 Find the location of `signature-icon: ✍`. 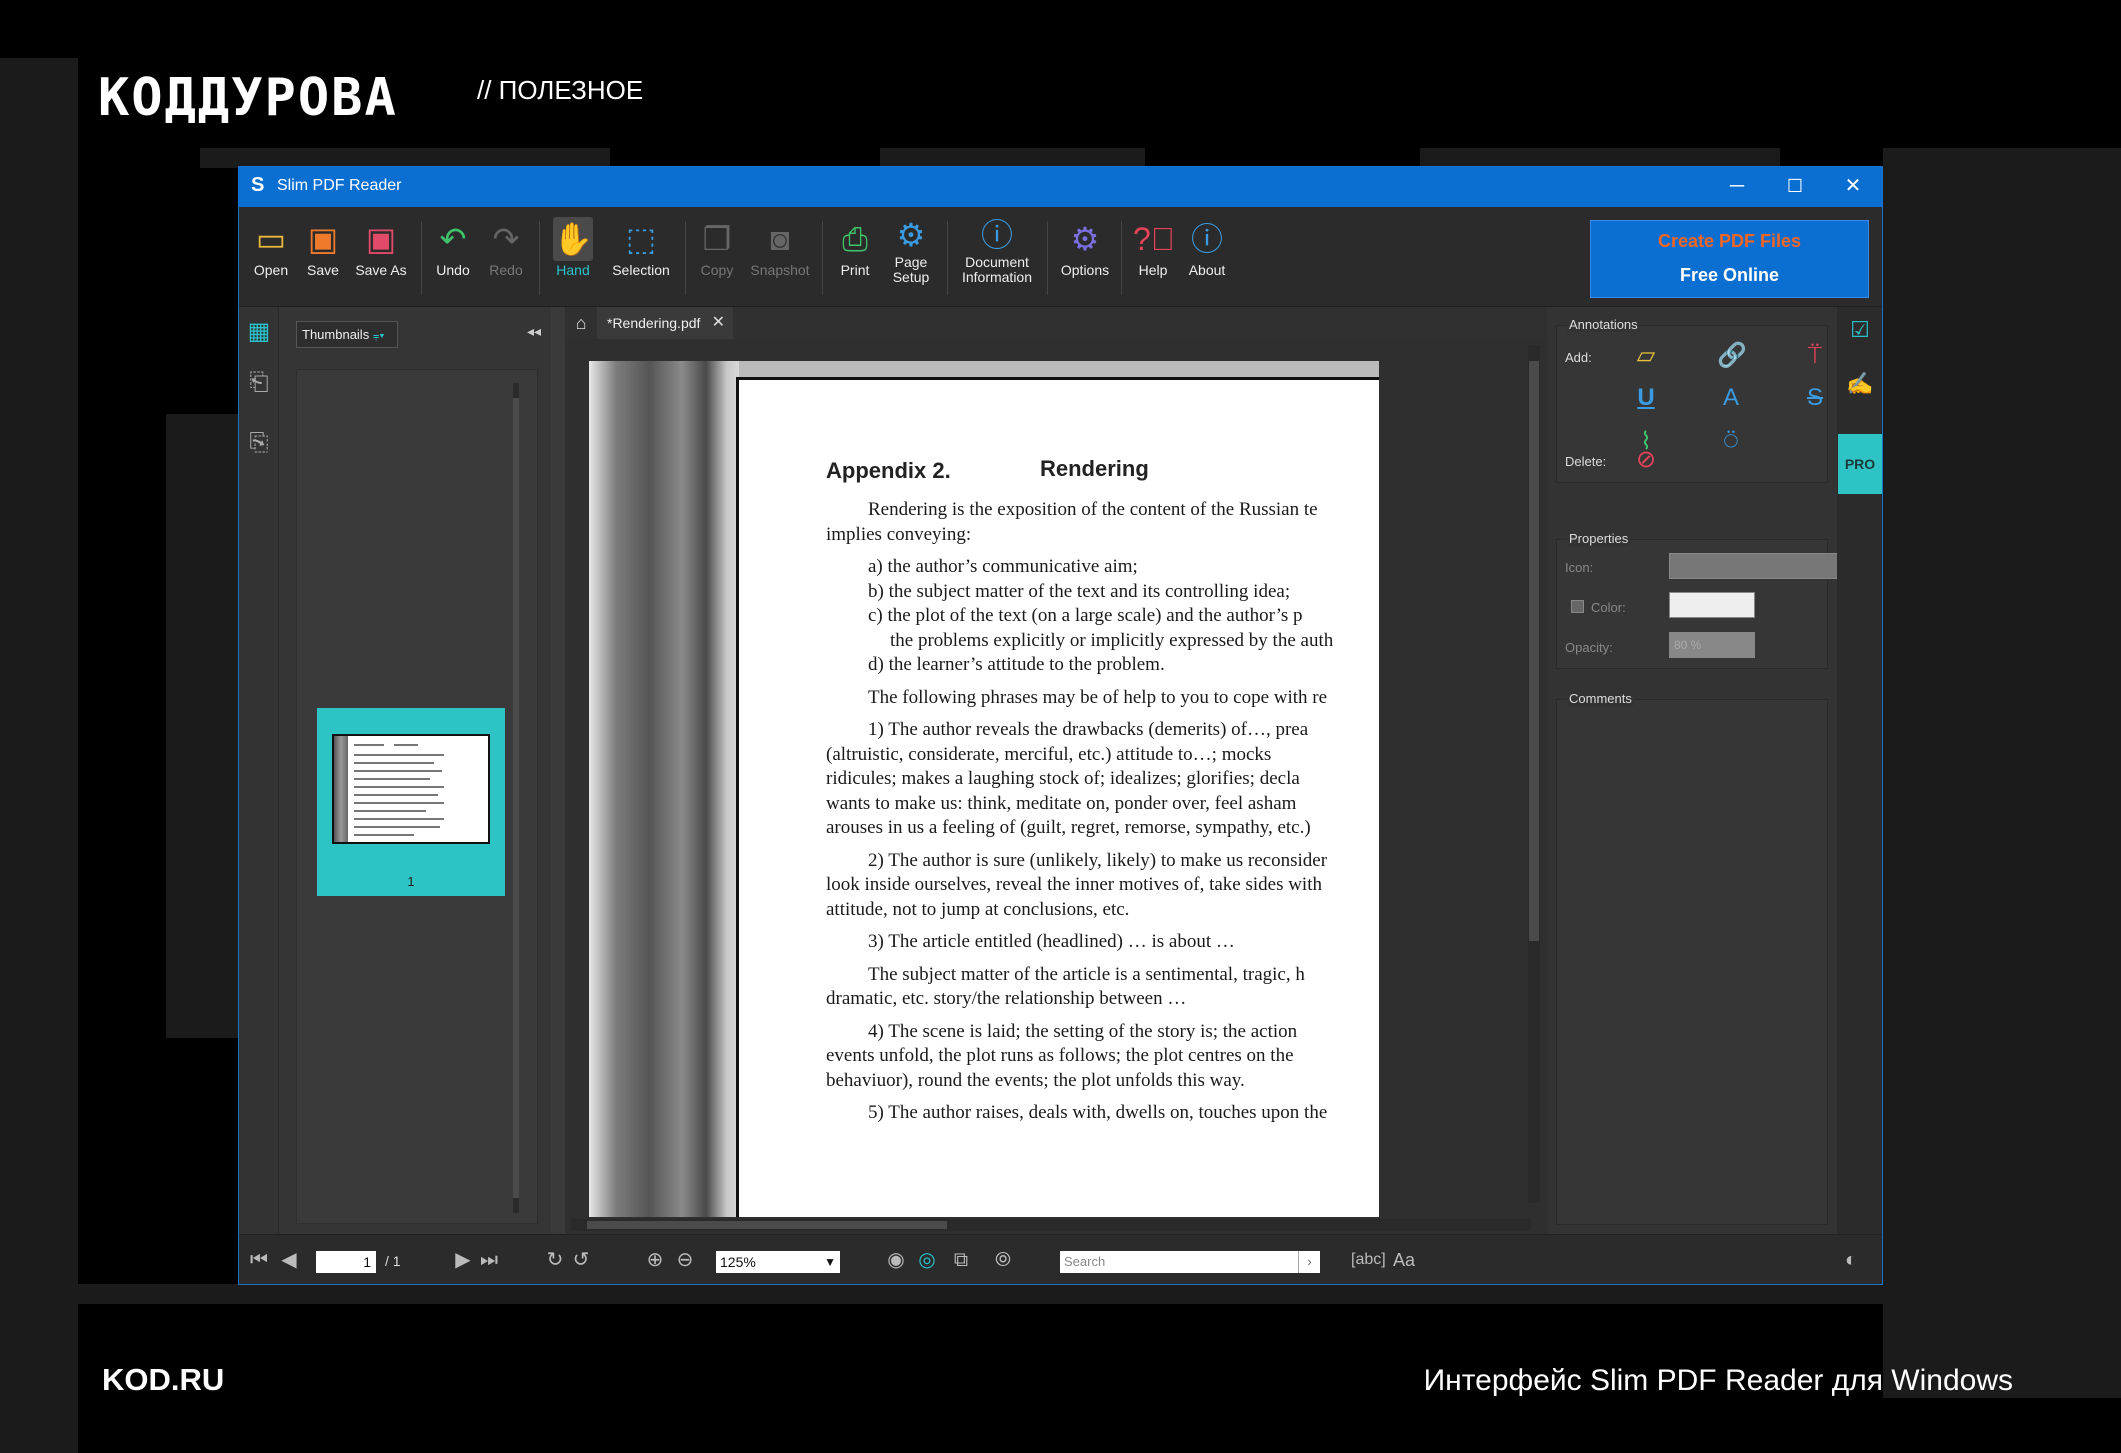

signature-icon: ✍ is located at coordinates (1860, 386).